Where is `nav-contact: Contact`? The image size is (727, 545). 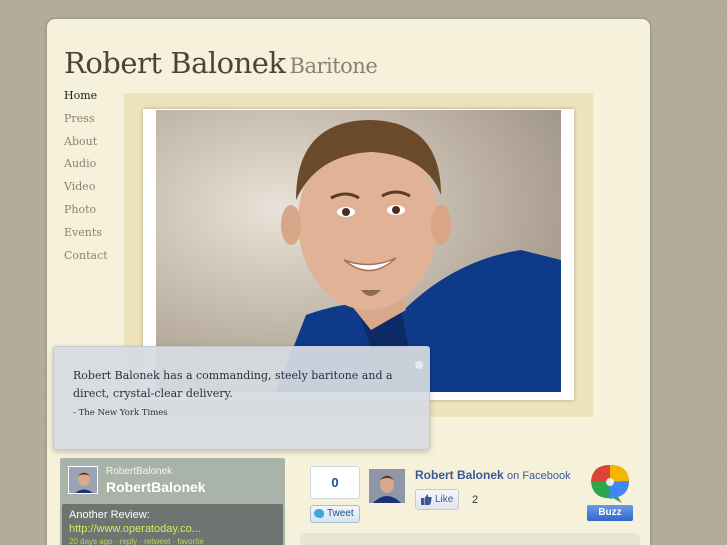
nav-contact: Contact is located at coordinates (86, 259).